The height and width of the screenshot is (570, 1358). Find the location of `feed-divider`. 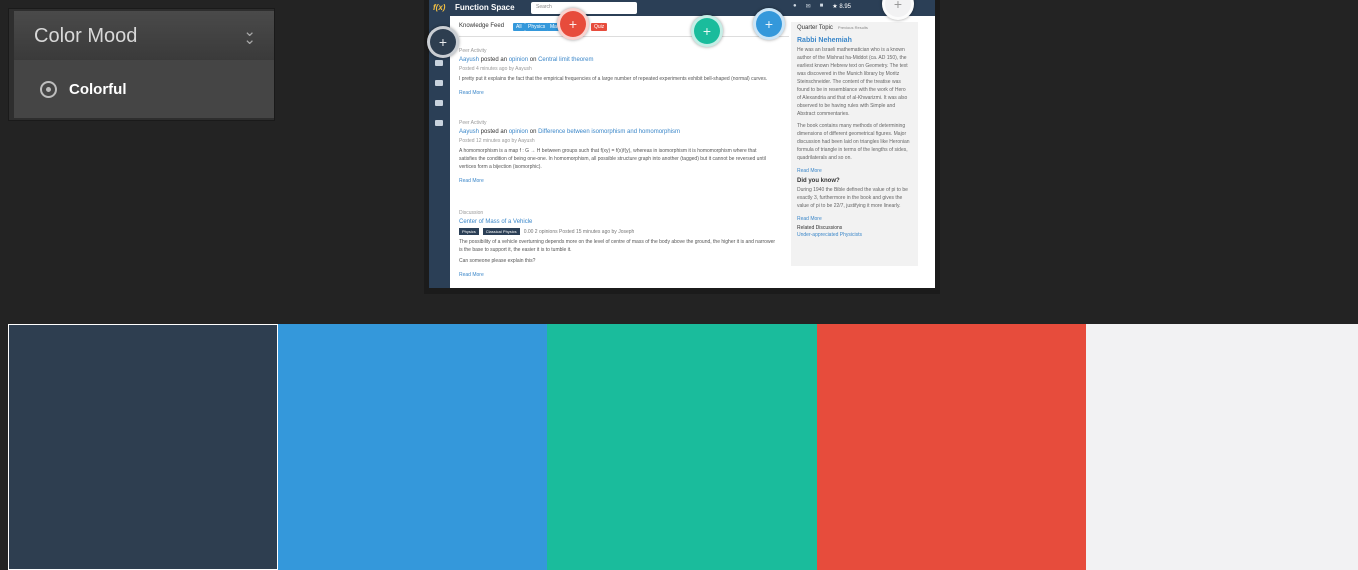

feed-divider is located at coordinates (624, 36).